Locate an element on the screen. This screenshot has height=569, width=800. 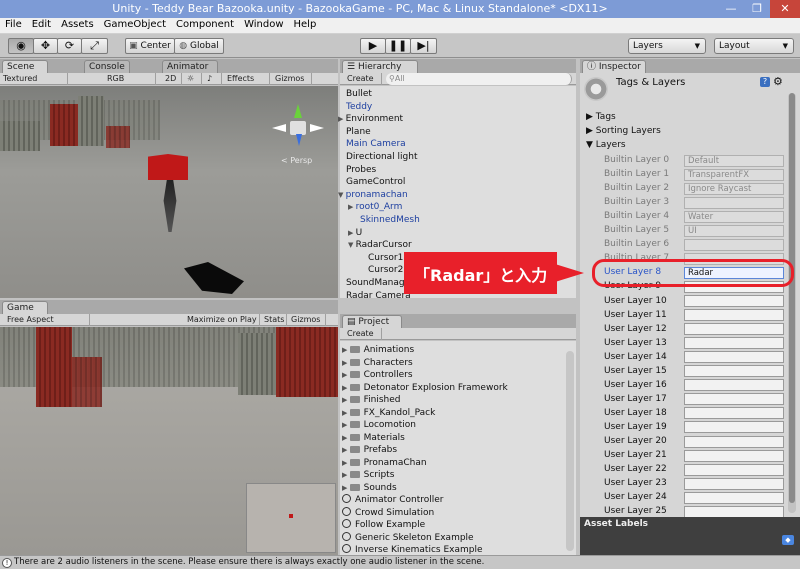
project-folder: ▶ Controllers is located at coordinates (377, 375).